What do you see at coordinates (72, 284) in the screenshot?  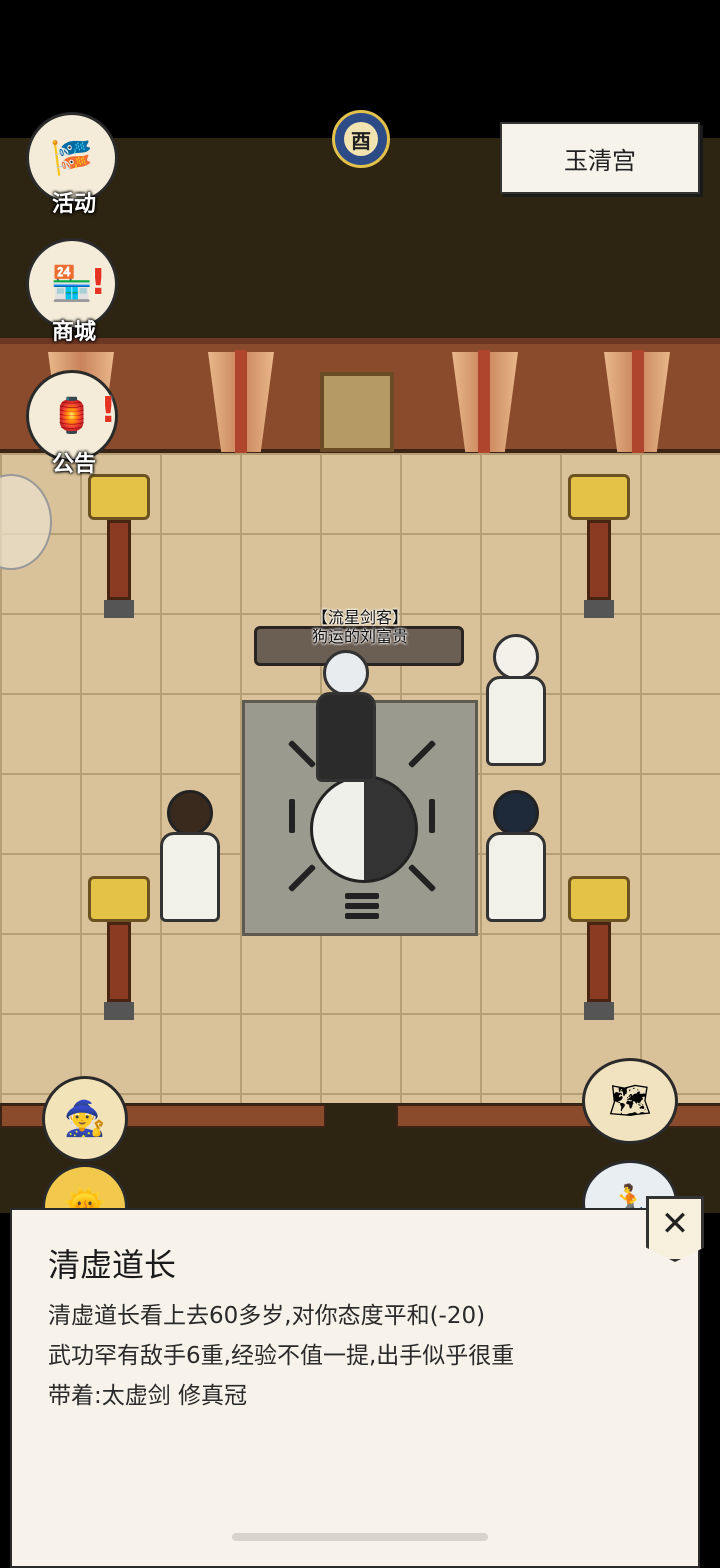 I see `shop-stall-icon: 🏪` at bounding box center [72, 284].